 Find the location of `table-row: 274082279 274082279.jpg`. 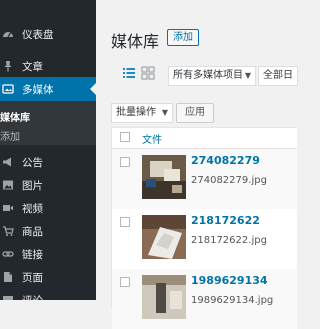

table-row: 274082279 274082279.jpg is located at coordinates (204, 179).